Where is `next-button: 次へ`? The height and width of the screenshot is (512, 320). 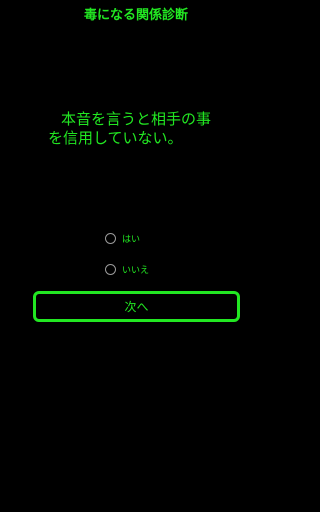 next-button: 次へ is located at coordinates (136, 306).